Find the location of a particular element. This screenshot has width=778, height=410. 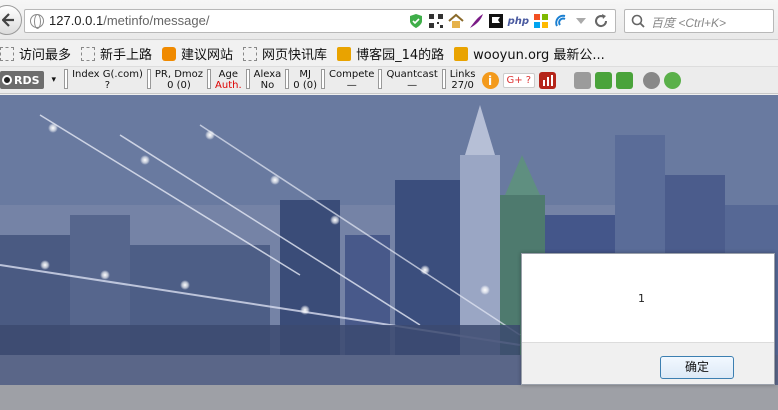

bar-chart-icon is located at coordinates (548, 80).